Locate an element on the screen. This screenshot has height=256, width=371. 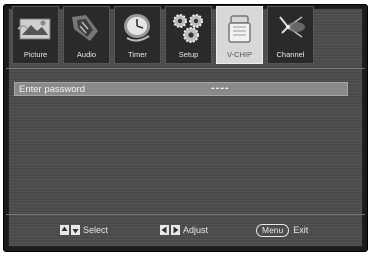
tab-label: Channel is located at coordinates (290, 54).